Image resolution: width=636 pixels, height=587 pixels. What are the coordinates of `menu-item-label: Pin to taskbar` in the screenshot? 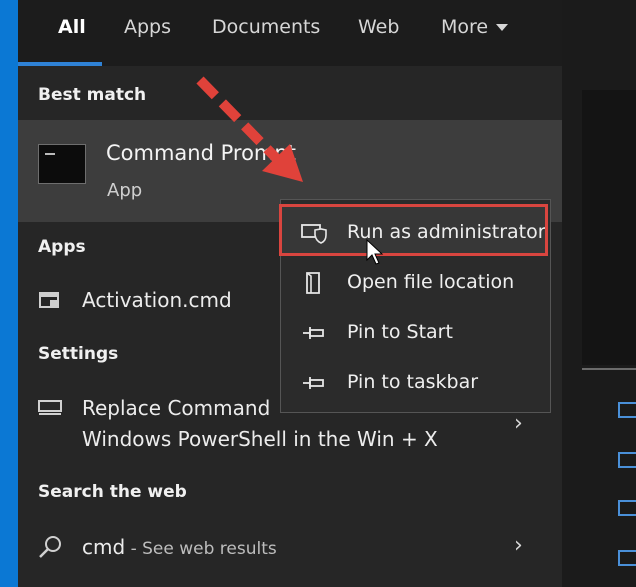 It's located at (413, 382).